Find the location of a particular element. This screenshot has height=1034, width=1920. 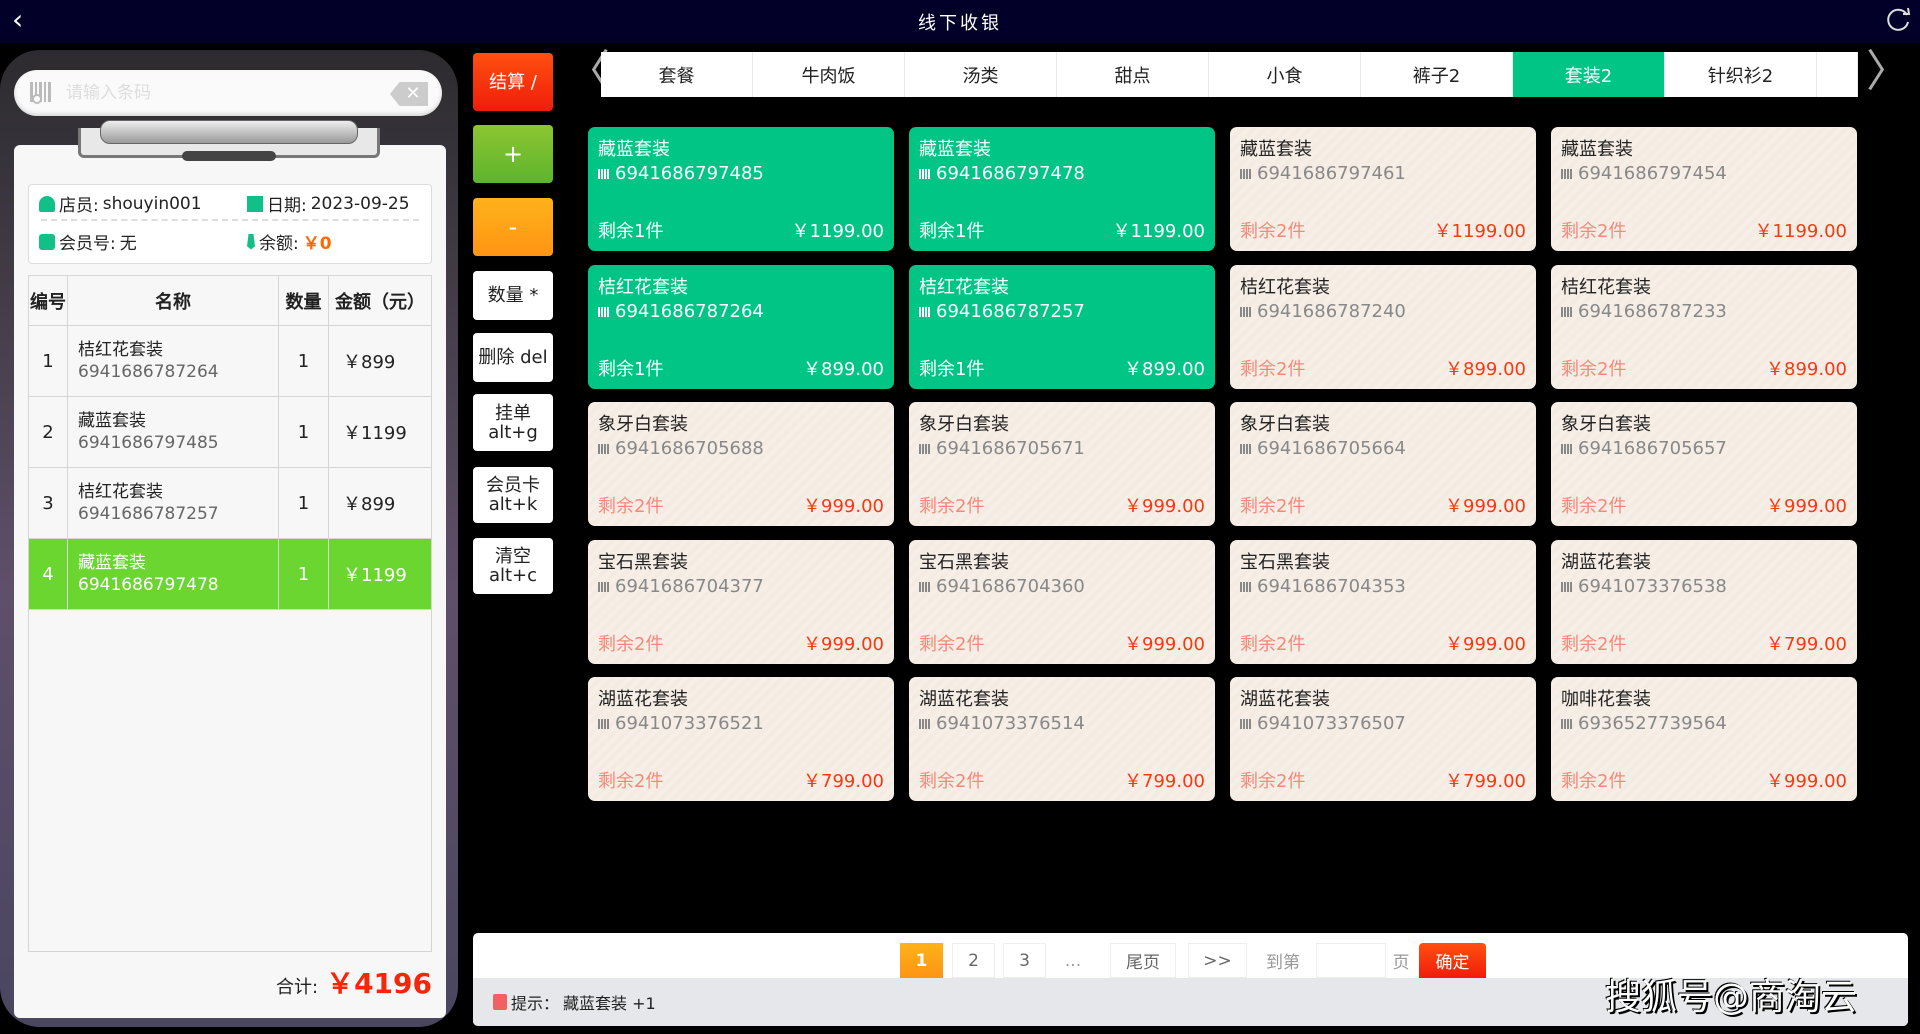

table-header: 编号 名称 数量 金额（元） is located at coordinates (230, 301).